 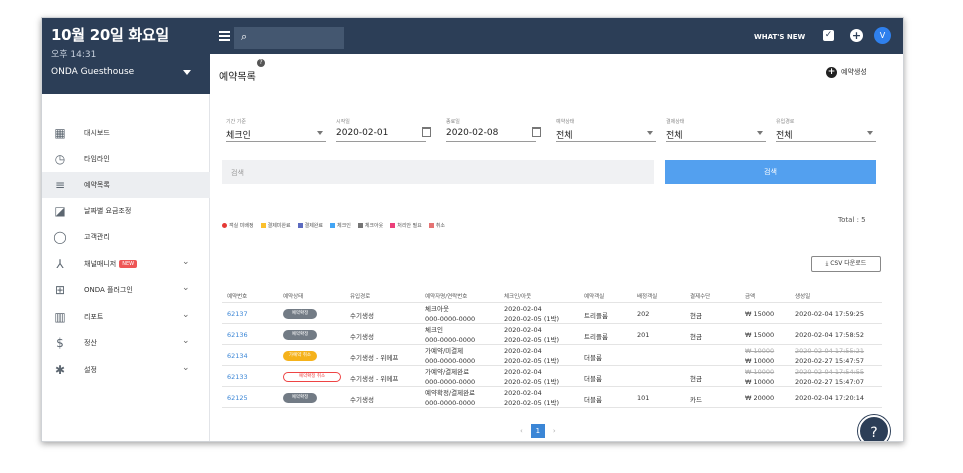 What do you see at coordinates (696, 316) in the screenshot?
I see `payment-method: 현금` at bounding box center [696, 316].